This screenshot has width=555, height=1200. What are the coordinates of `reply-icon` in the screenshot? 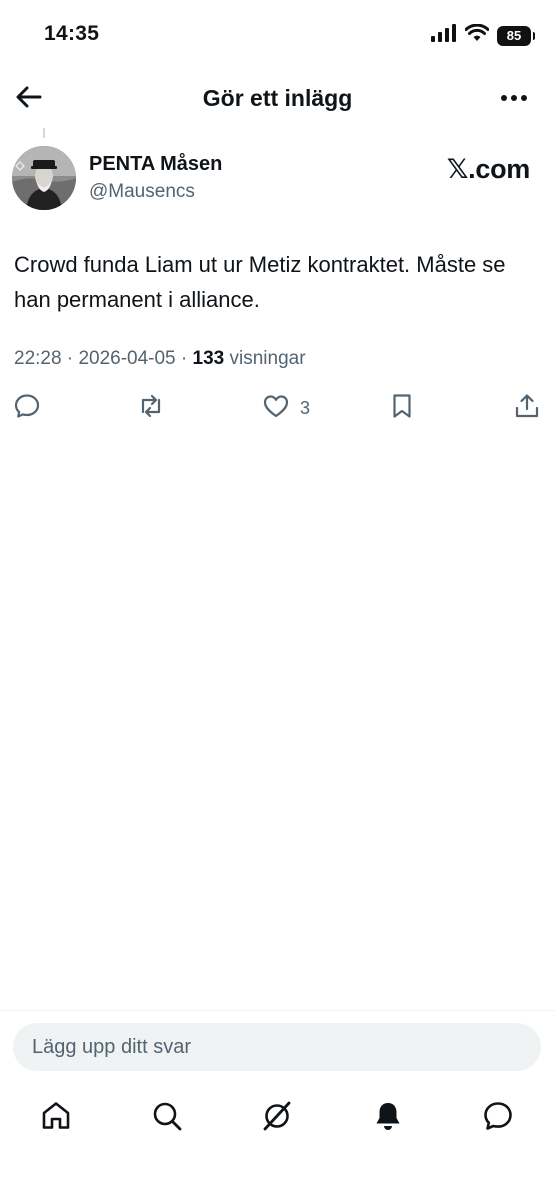 It's located at (27, 408).